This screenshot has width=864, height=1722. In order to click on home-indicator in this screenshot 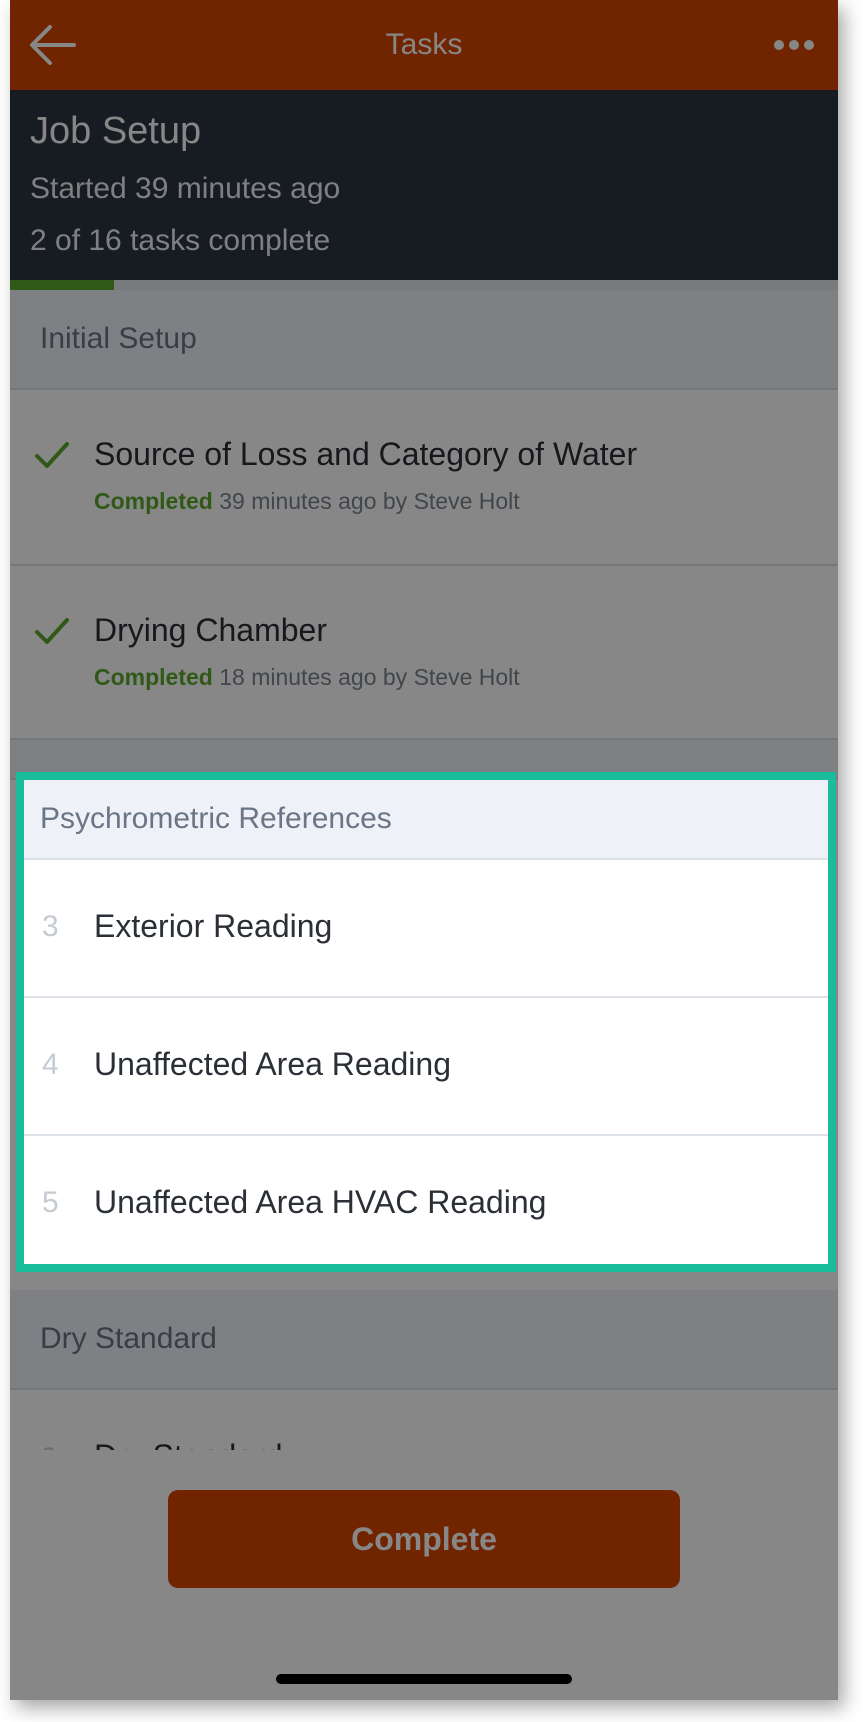, I will do `click(424, 1679)`.